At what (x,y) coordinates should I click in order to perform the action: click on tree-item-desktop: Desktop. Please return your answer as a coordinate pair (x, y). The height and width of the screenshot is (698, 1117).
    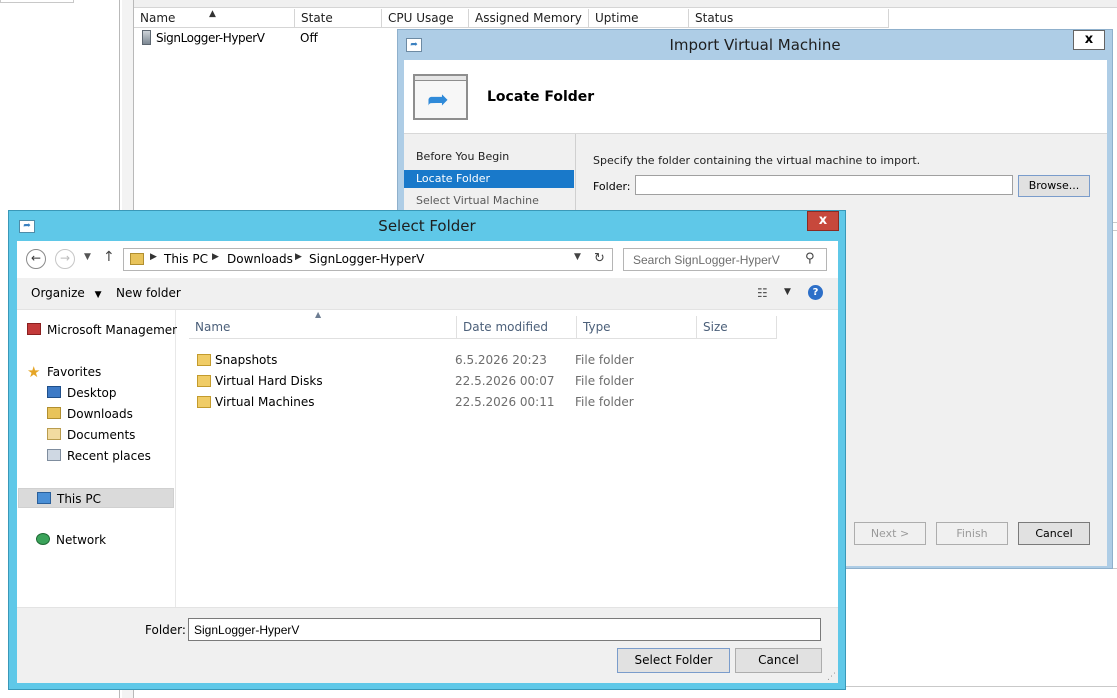
    Looking at the image, I should click on (82, 393).